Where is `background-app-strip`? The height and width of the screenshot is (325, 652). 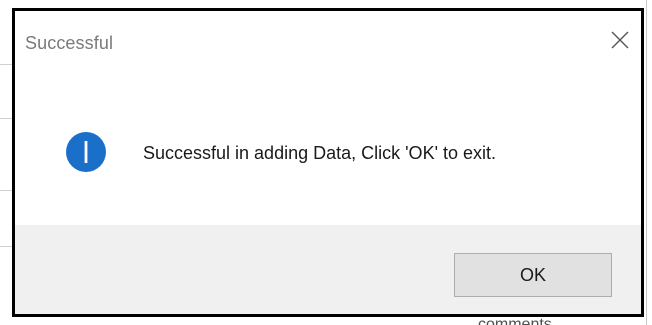
background-app-strip is located at coordinates (6, 162).